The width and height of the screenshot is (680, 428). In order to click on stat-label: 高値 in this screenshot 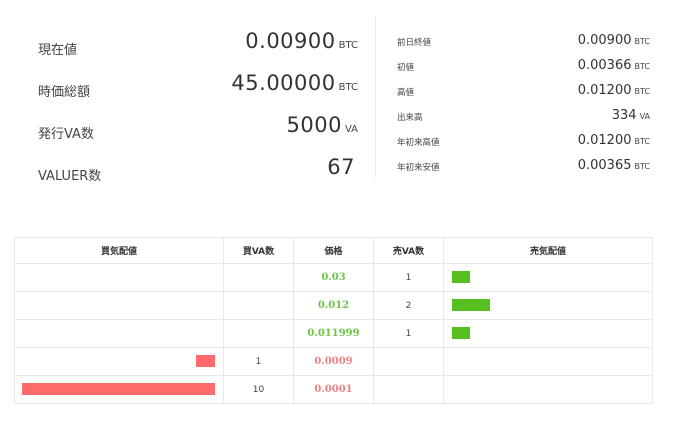, I will do `click(406, 93)`.